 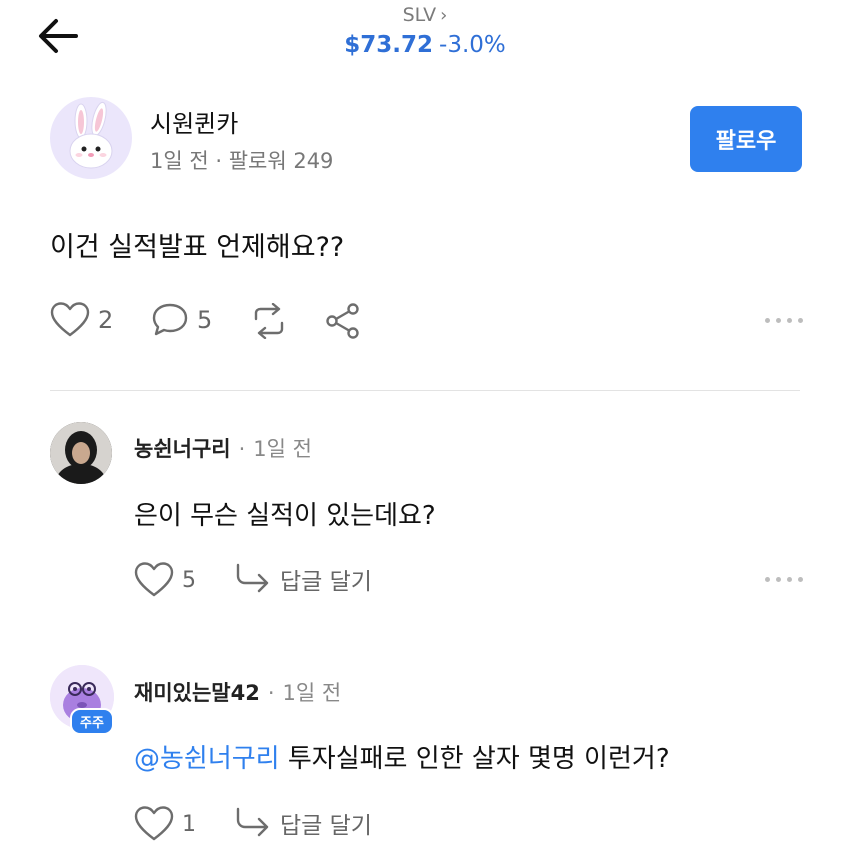 I want to click on comment-like-button: 5, so click(x=165, y=580).